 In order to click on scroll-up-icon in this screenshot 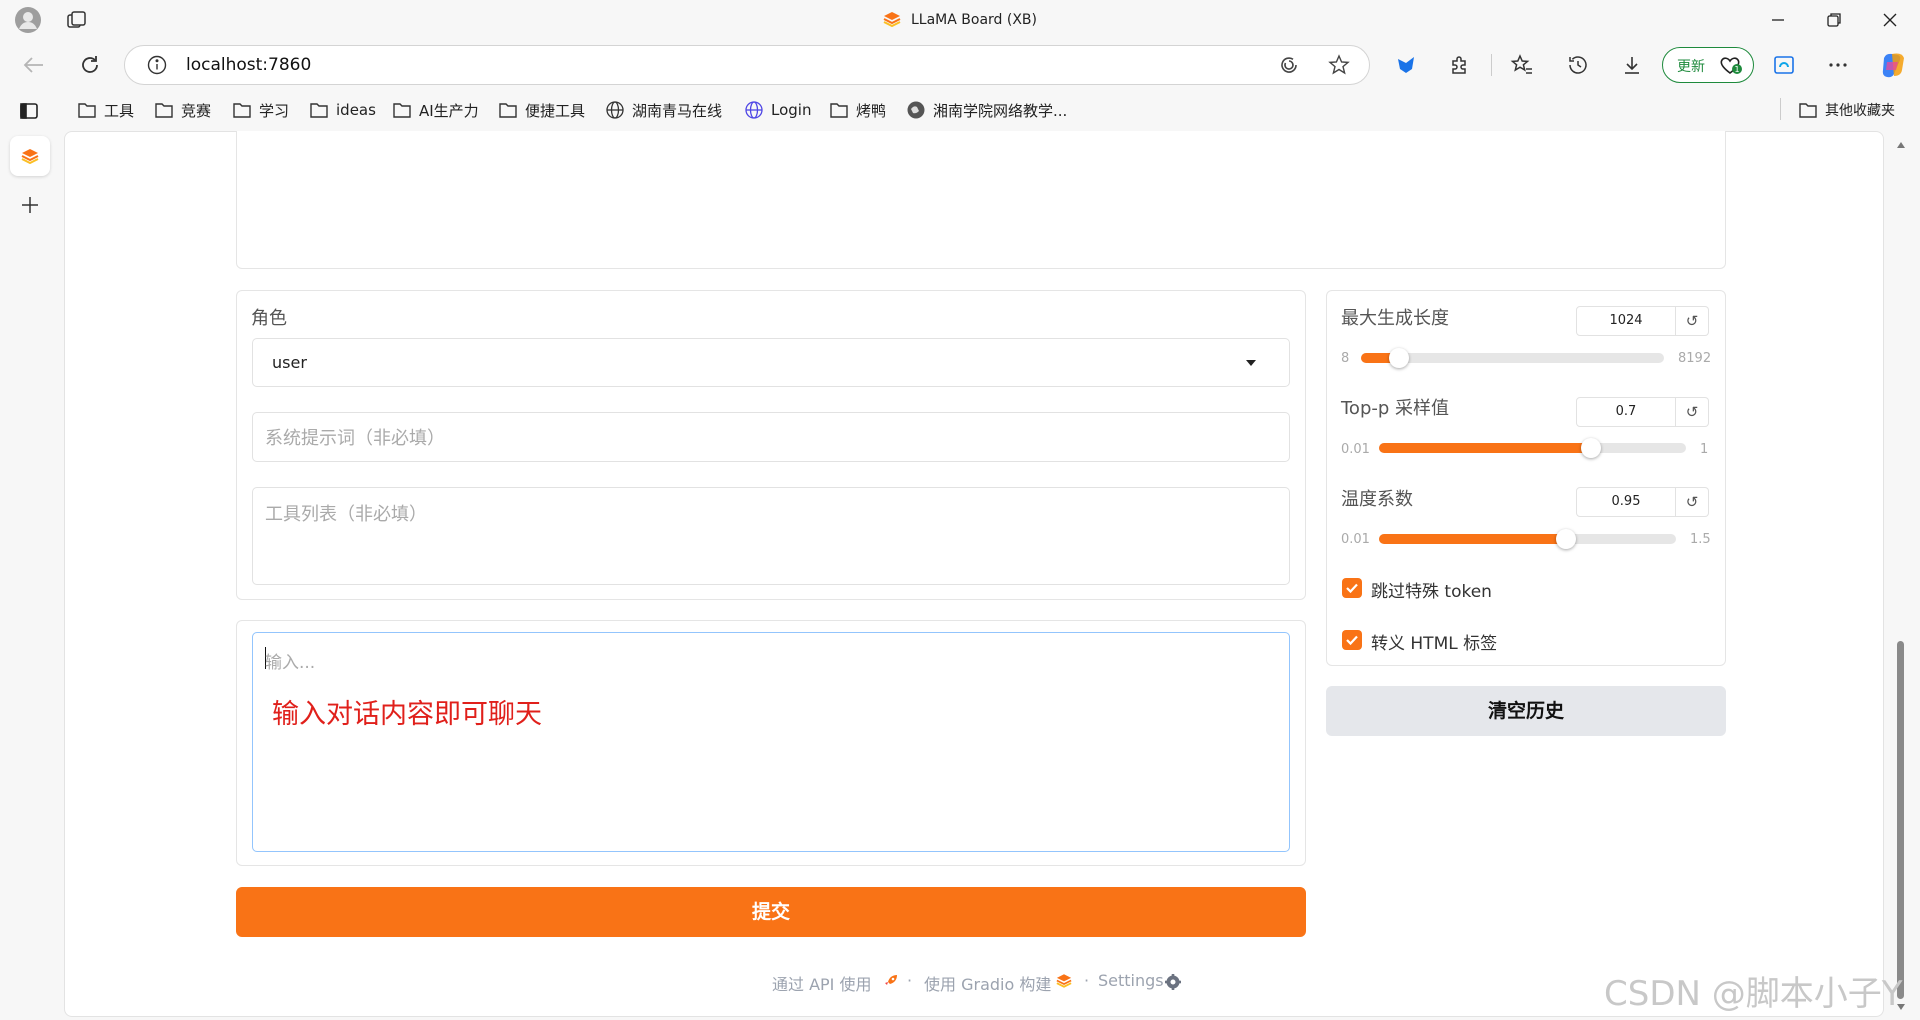, I will do `click(1901, 145)`.